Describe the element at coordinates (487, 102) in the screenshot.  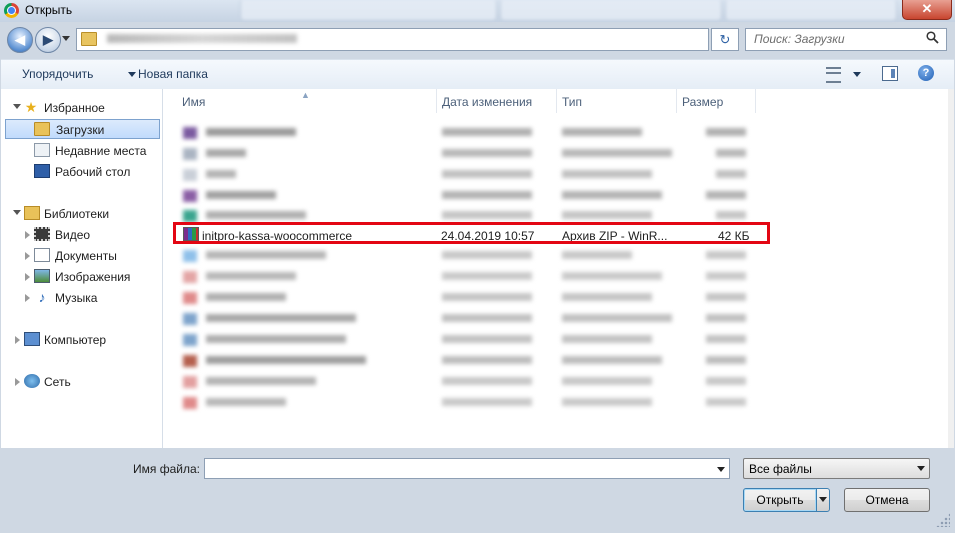
I see `column-header-date: Дата изменения` at that location.